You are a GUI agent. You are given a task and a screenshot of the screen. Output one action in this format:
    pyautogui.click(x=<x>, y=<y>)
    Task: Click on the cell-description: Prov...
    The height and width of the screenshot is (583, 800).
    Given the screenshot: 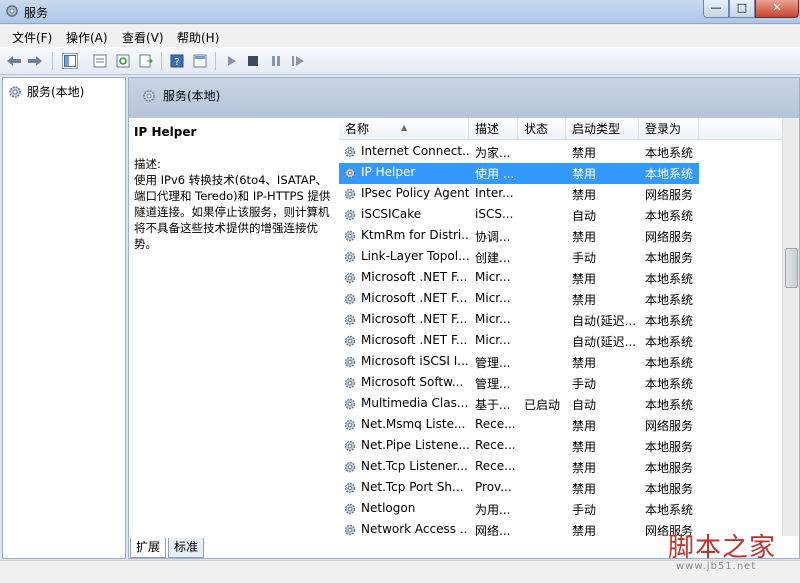 What is the action you would take?
    pyautogui.click(x=493, y=487)
    